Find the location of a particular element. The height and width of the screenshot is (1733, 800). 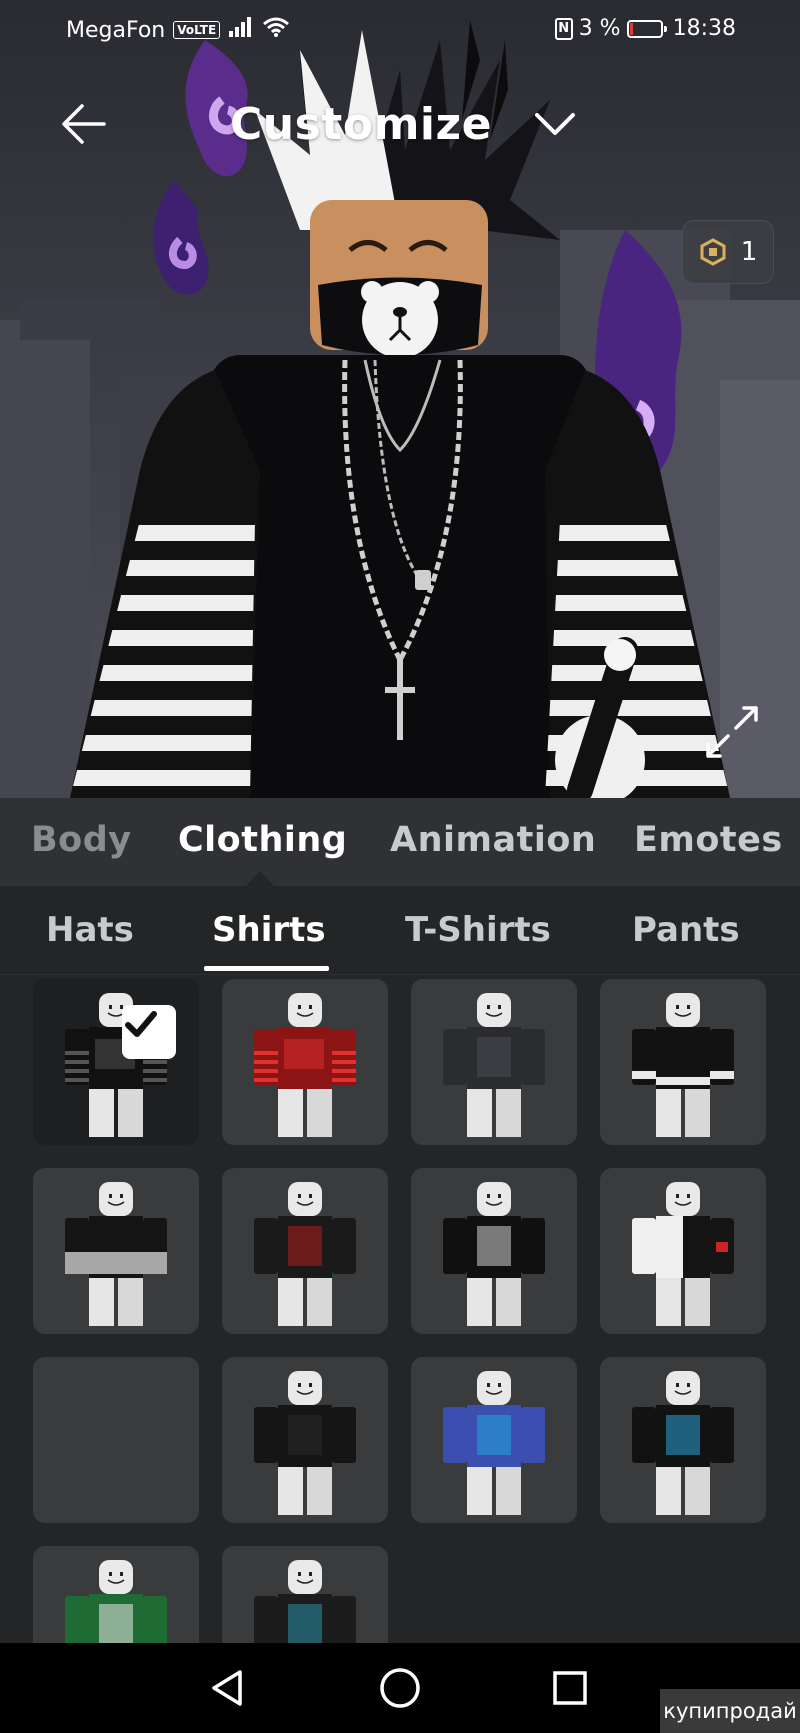

item-card-shirt-black-jacket is located at coordinates (305, 1594).